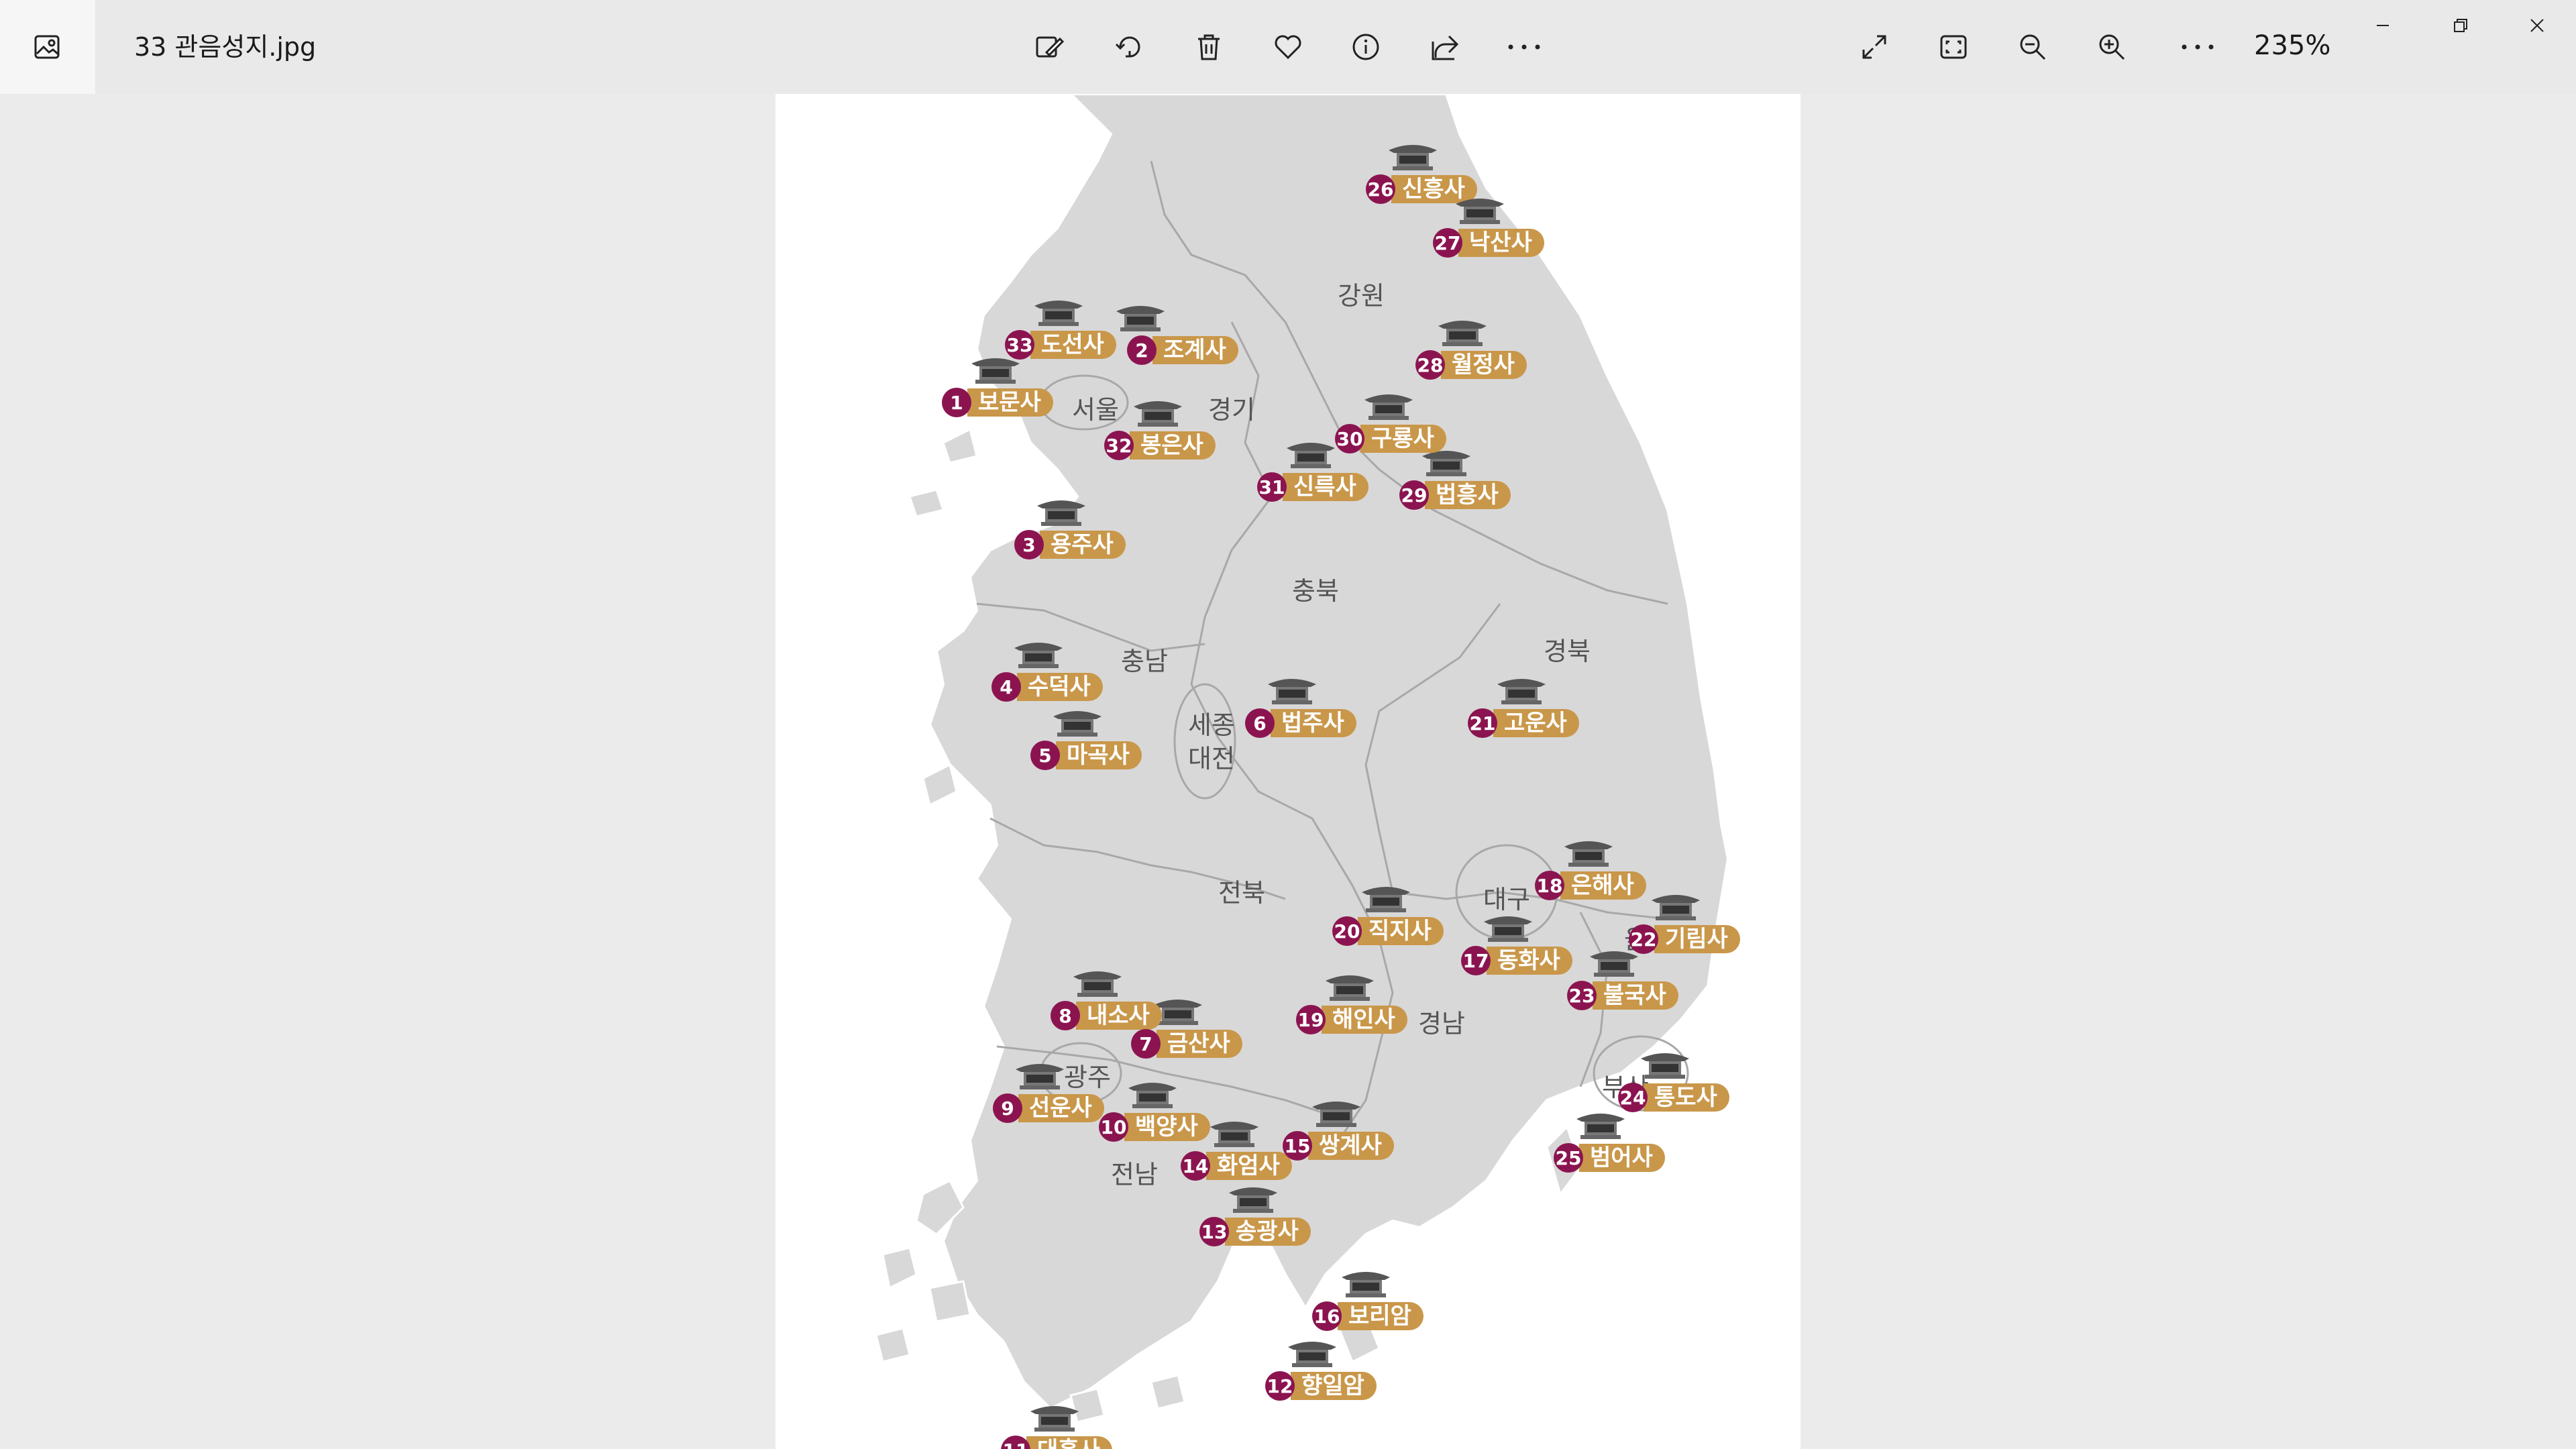 Image resolution: width=2576 pixels, height=1449 pixels. I want to click on temple-name: 봉은사, so click(1173, 445).